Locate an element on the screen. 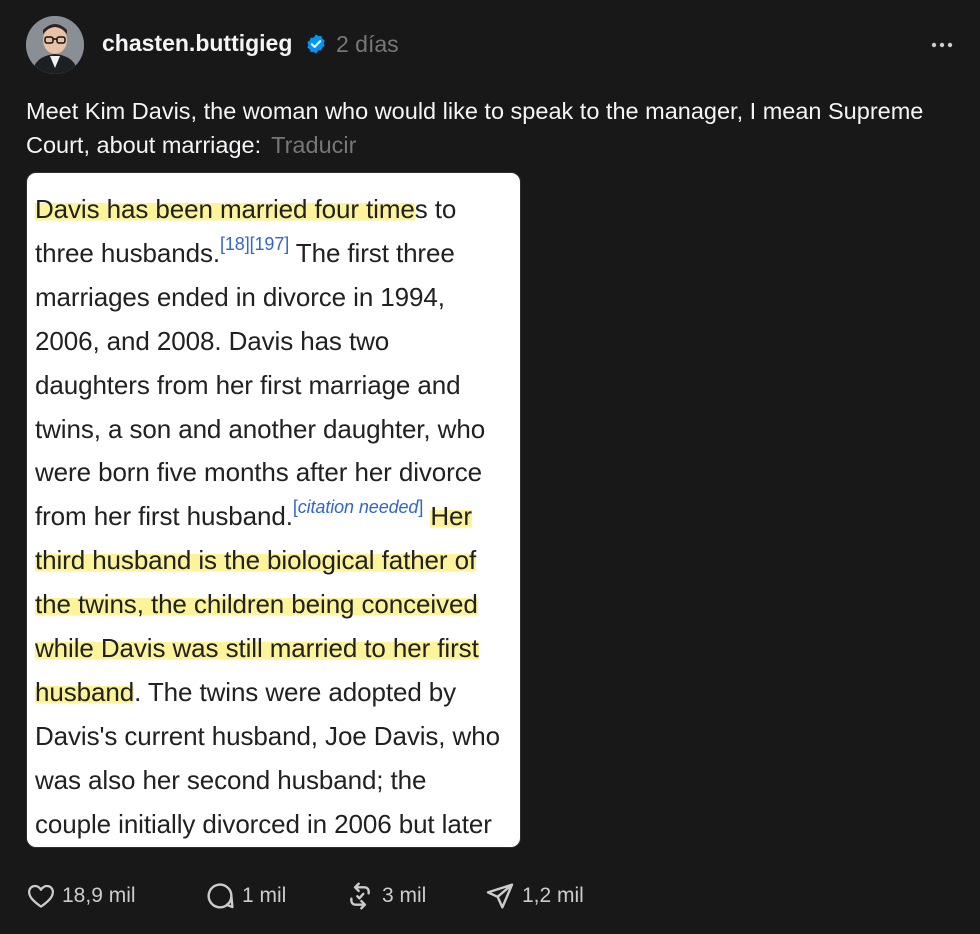  username: chasten.buttigieg is located at coordinates (197, 43).